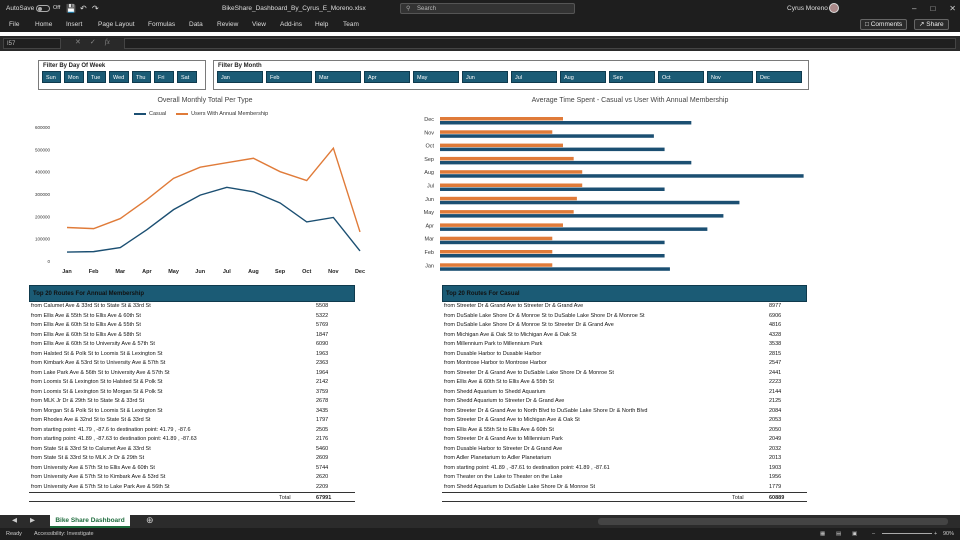 The width and height of the screenshot is (960, 540). Describe the element at coordinates (141, 77) in the screenshot. I see `day-button-thu: Thu` at that location.